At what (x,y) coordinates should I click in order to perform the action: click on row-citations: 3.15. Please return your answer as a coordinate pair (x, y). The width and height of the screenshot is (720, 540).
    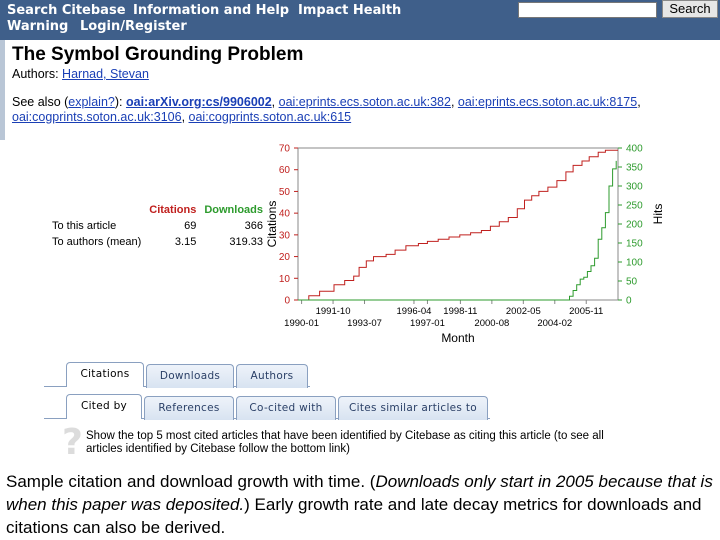
    Looking at the image, I should click on (185, 242).